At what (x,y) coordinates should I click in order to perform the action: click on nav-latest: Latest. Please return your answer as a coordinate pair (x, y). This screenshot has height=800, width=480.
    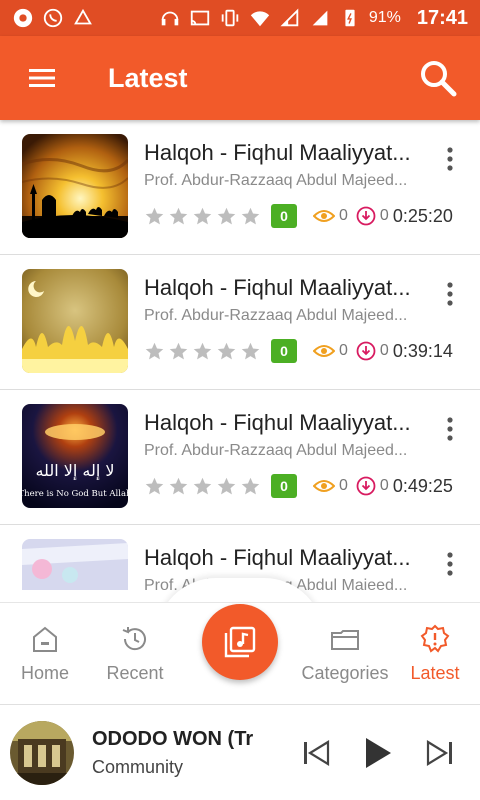
    Looking at the image, I should click on (435, 653).